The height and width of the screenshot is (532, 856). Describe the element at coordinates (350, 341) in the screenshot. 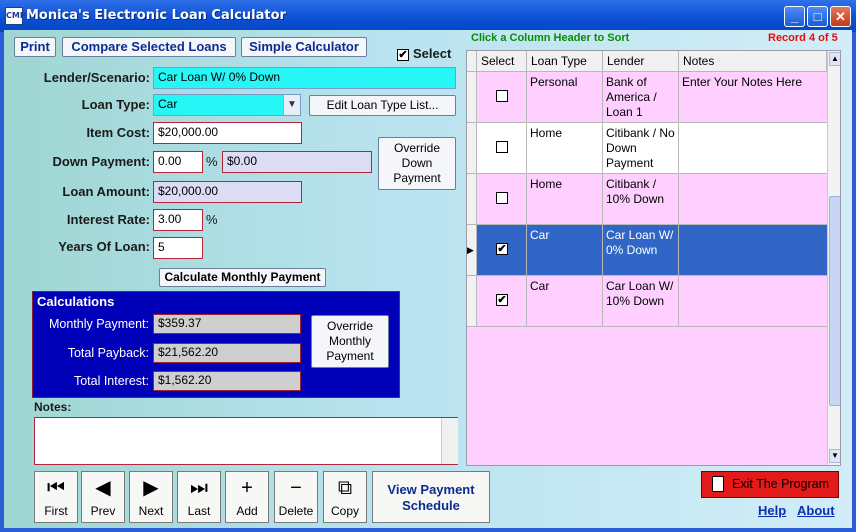

I see `override-monthly-payment-button: Override Monthly Payment` at that location.